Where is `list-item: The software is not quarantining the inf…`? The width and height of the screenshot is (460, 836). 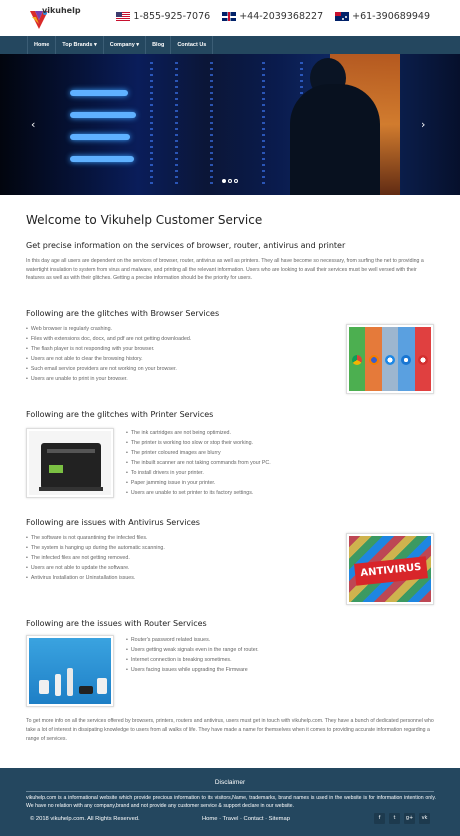 list-item: The software is not quarantining the inf… is located at coordinates (176, 538).